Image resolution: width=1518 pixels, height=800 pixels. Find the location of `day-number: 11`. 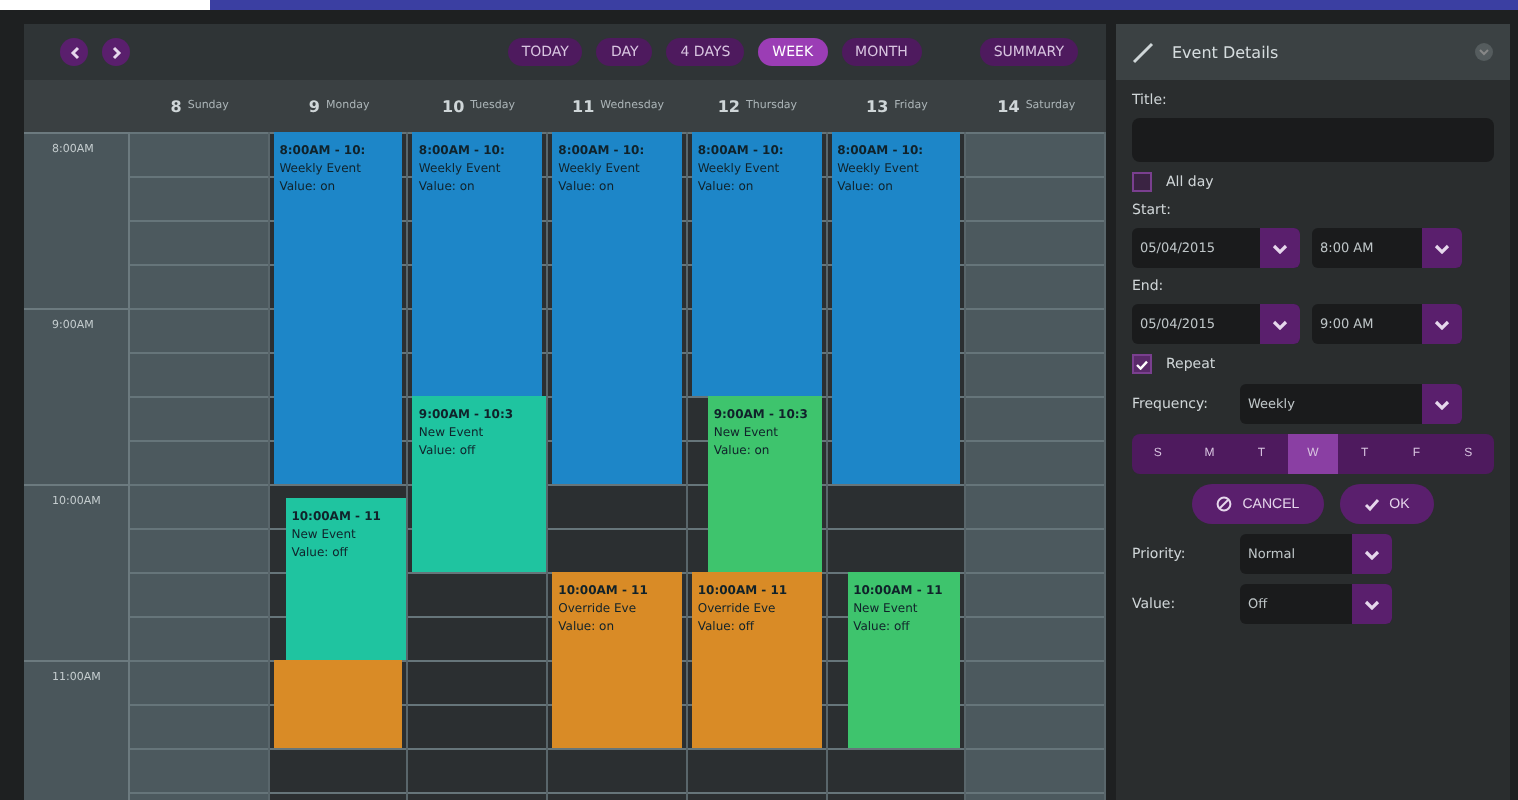

day-number: 11 is located at coordinates (583, 106).